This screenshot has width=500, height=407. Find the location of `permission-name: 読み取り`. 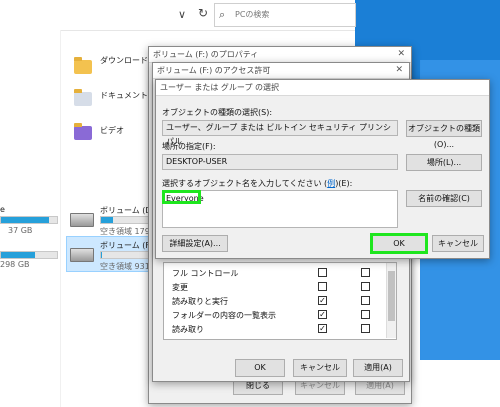

permission-name: 読み取り is located at coordinates (188, 329).